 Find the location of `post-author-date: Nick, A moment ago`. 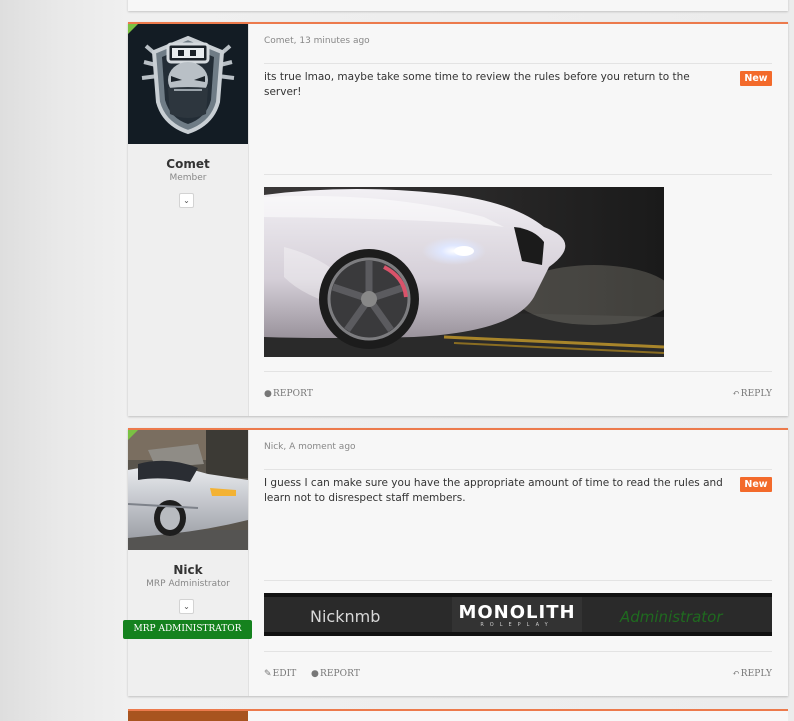

post-author-date: Nick, A moment ago is located at coordinates (310, 447).